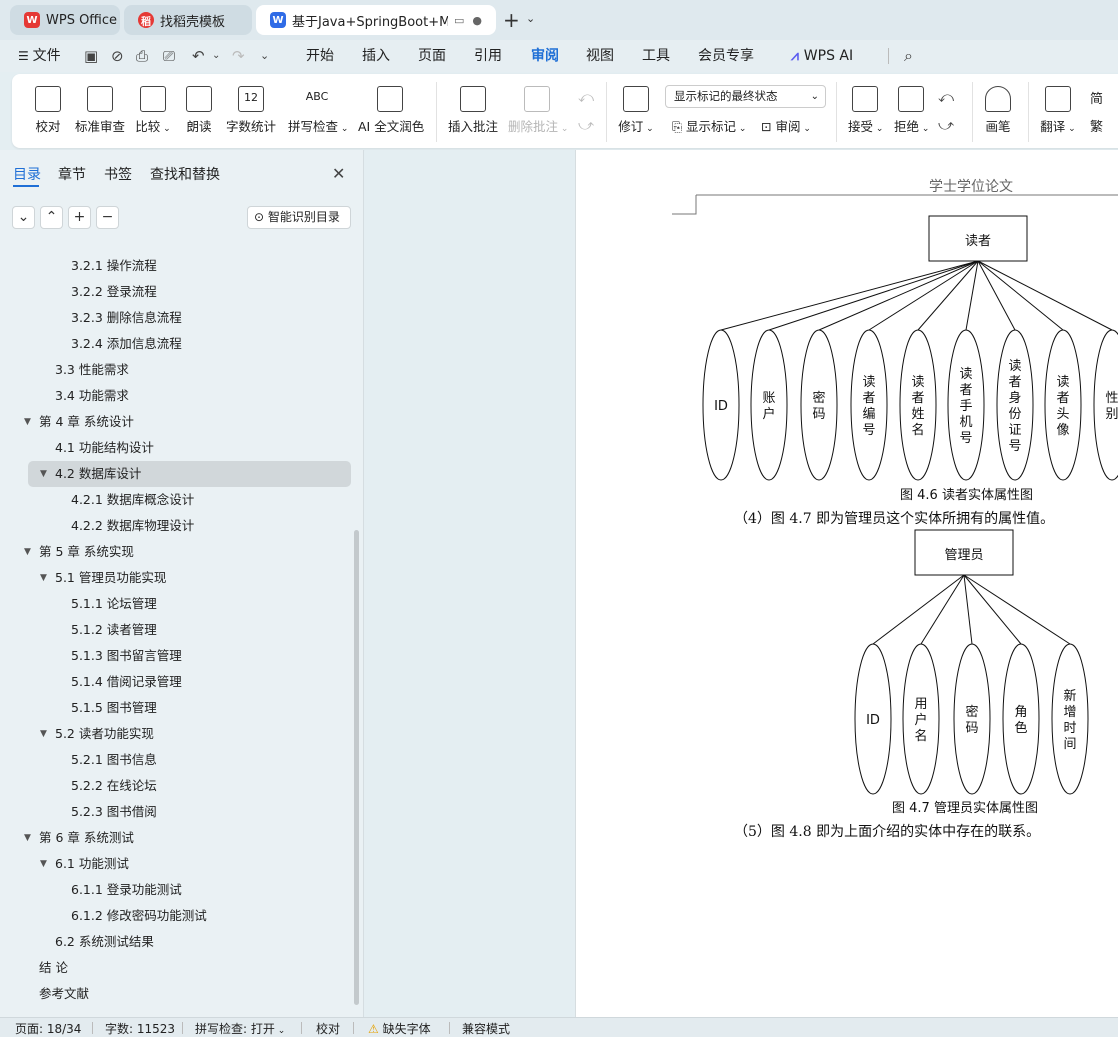 The image size is (1118, 1037). I want to click on missing-font-status: ⚠ 缺失字体, so click(399, 1028).